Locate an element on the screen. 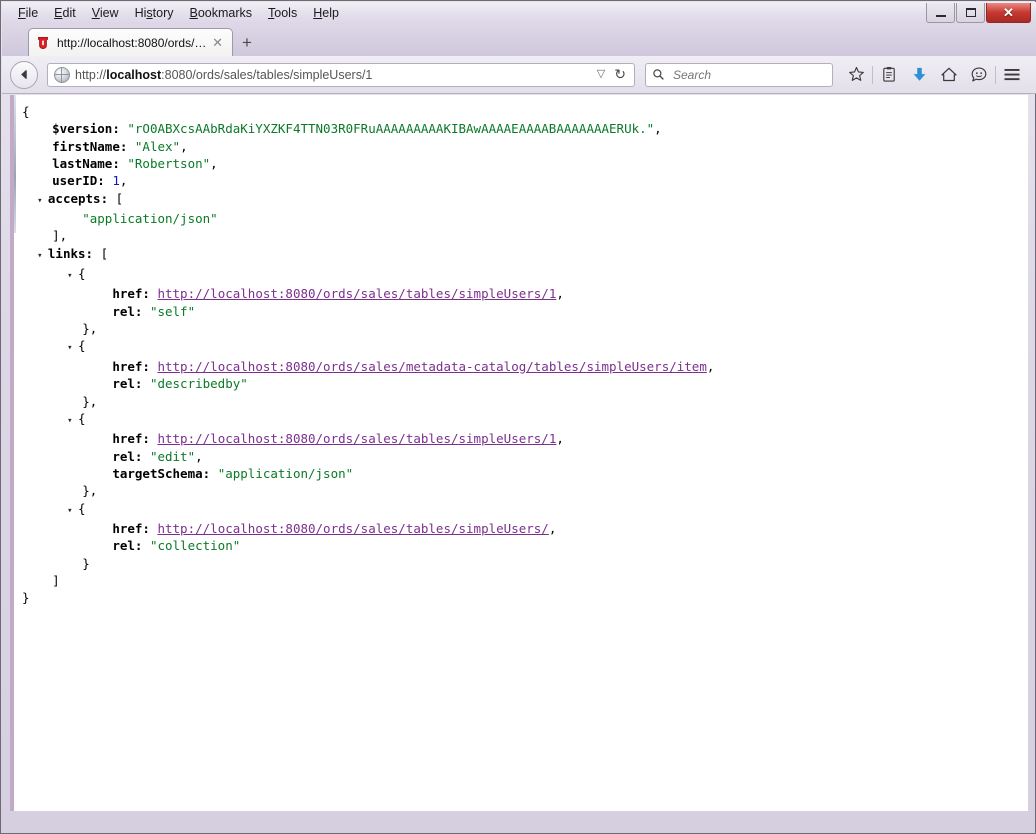 The width and height of the screenshot is (1036, 834). new-tab-button: + is located at coordinates (247, 42).